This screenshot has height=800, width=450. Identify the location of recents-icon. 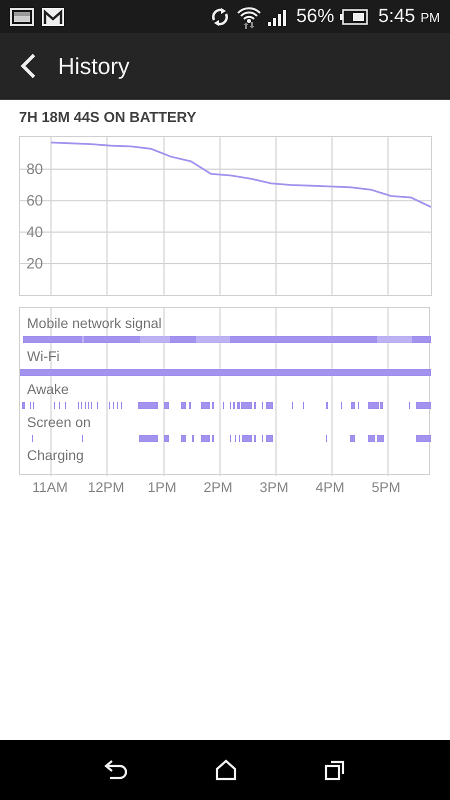
(335, 770).